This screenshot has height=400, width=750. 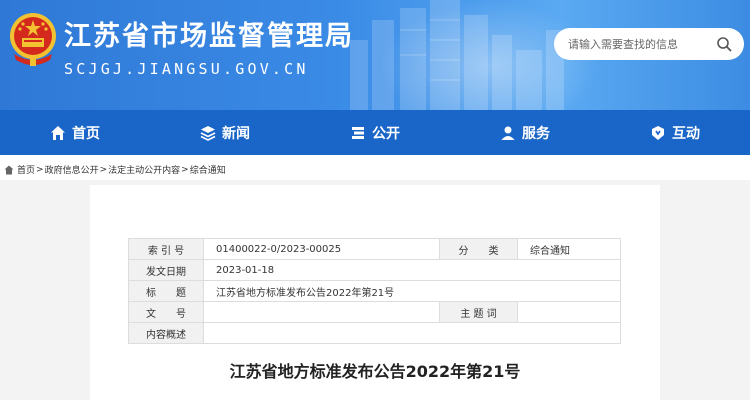 I want to click on category-value: 综合通知, so click(x=569, y=249).